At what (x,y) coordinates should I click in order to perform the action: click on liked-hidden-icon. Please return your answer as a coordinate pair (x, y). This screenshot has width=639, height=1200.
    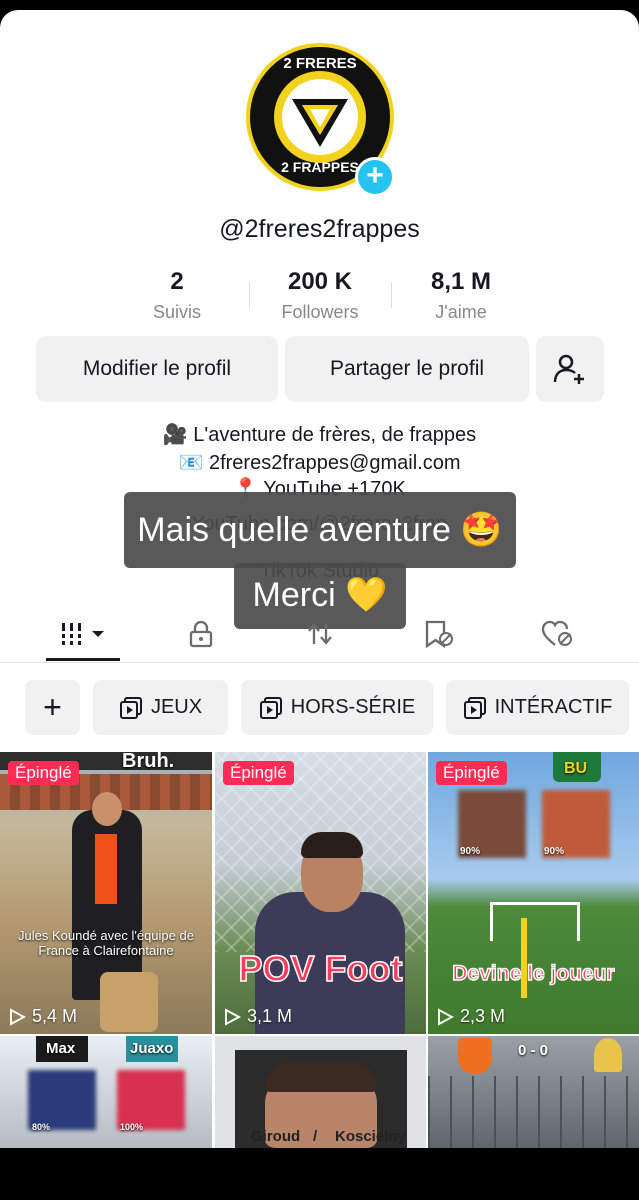
    Looking at the image, I should click on (556, 633).